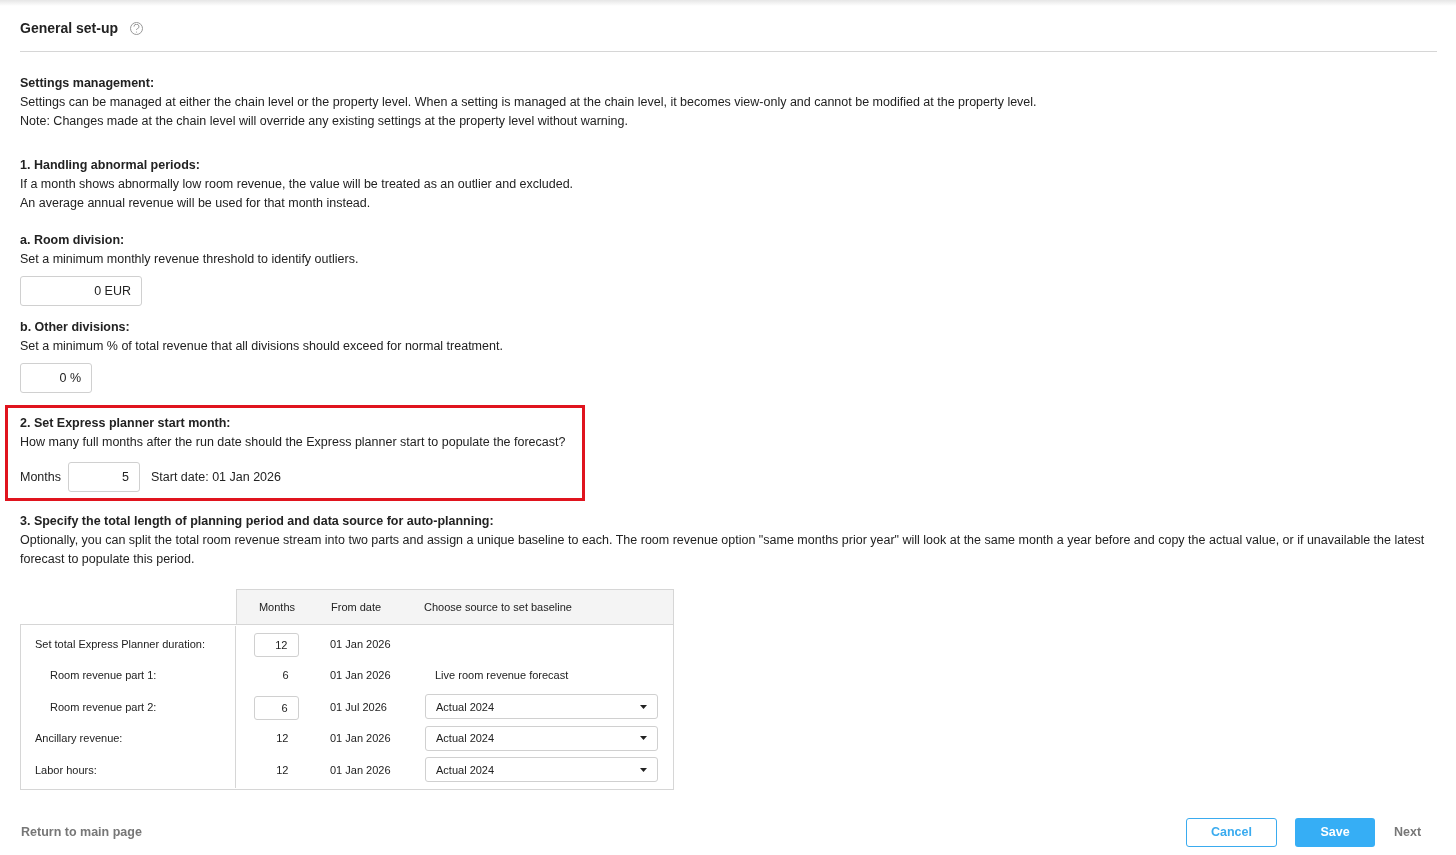  What do you see at coordinates (723, 550) in the screenshot?
I see `body-text: Optionally, you can split the total room revenue stream into two parts and assign a unique baseline to each. The room revenue option "same months prior year" will look at the same month a year before and copy the actual value, or if unavailable the latest forecast to populate this period.` at bounding box center [723, 550].